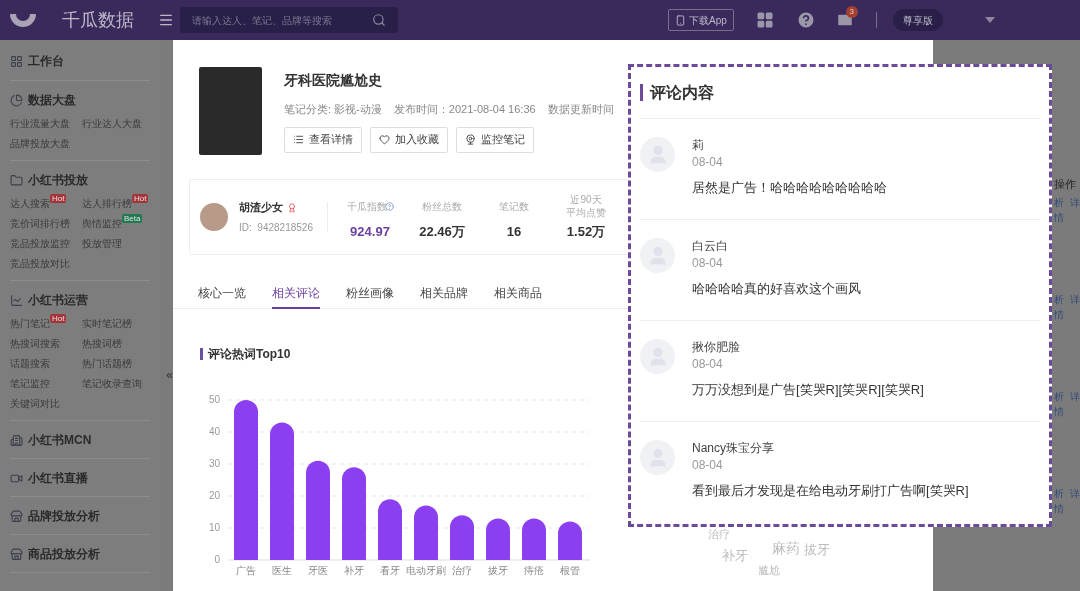 This screenshot has width=1080, height=591. Describe the element at coordinates (498, 570) in the screenshot. I see `x-tick-label: 拔牙` at that location.